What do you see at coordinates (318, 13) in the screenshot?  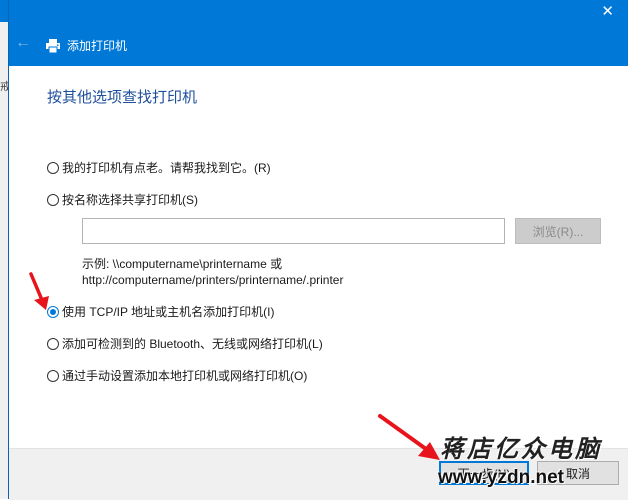 I see `title-bar: ✕` at bounding box center [318, 13].